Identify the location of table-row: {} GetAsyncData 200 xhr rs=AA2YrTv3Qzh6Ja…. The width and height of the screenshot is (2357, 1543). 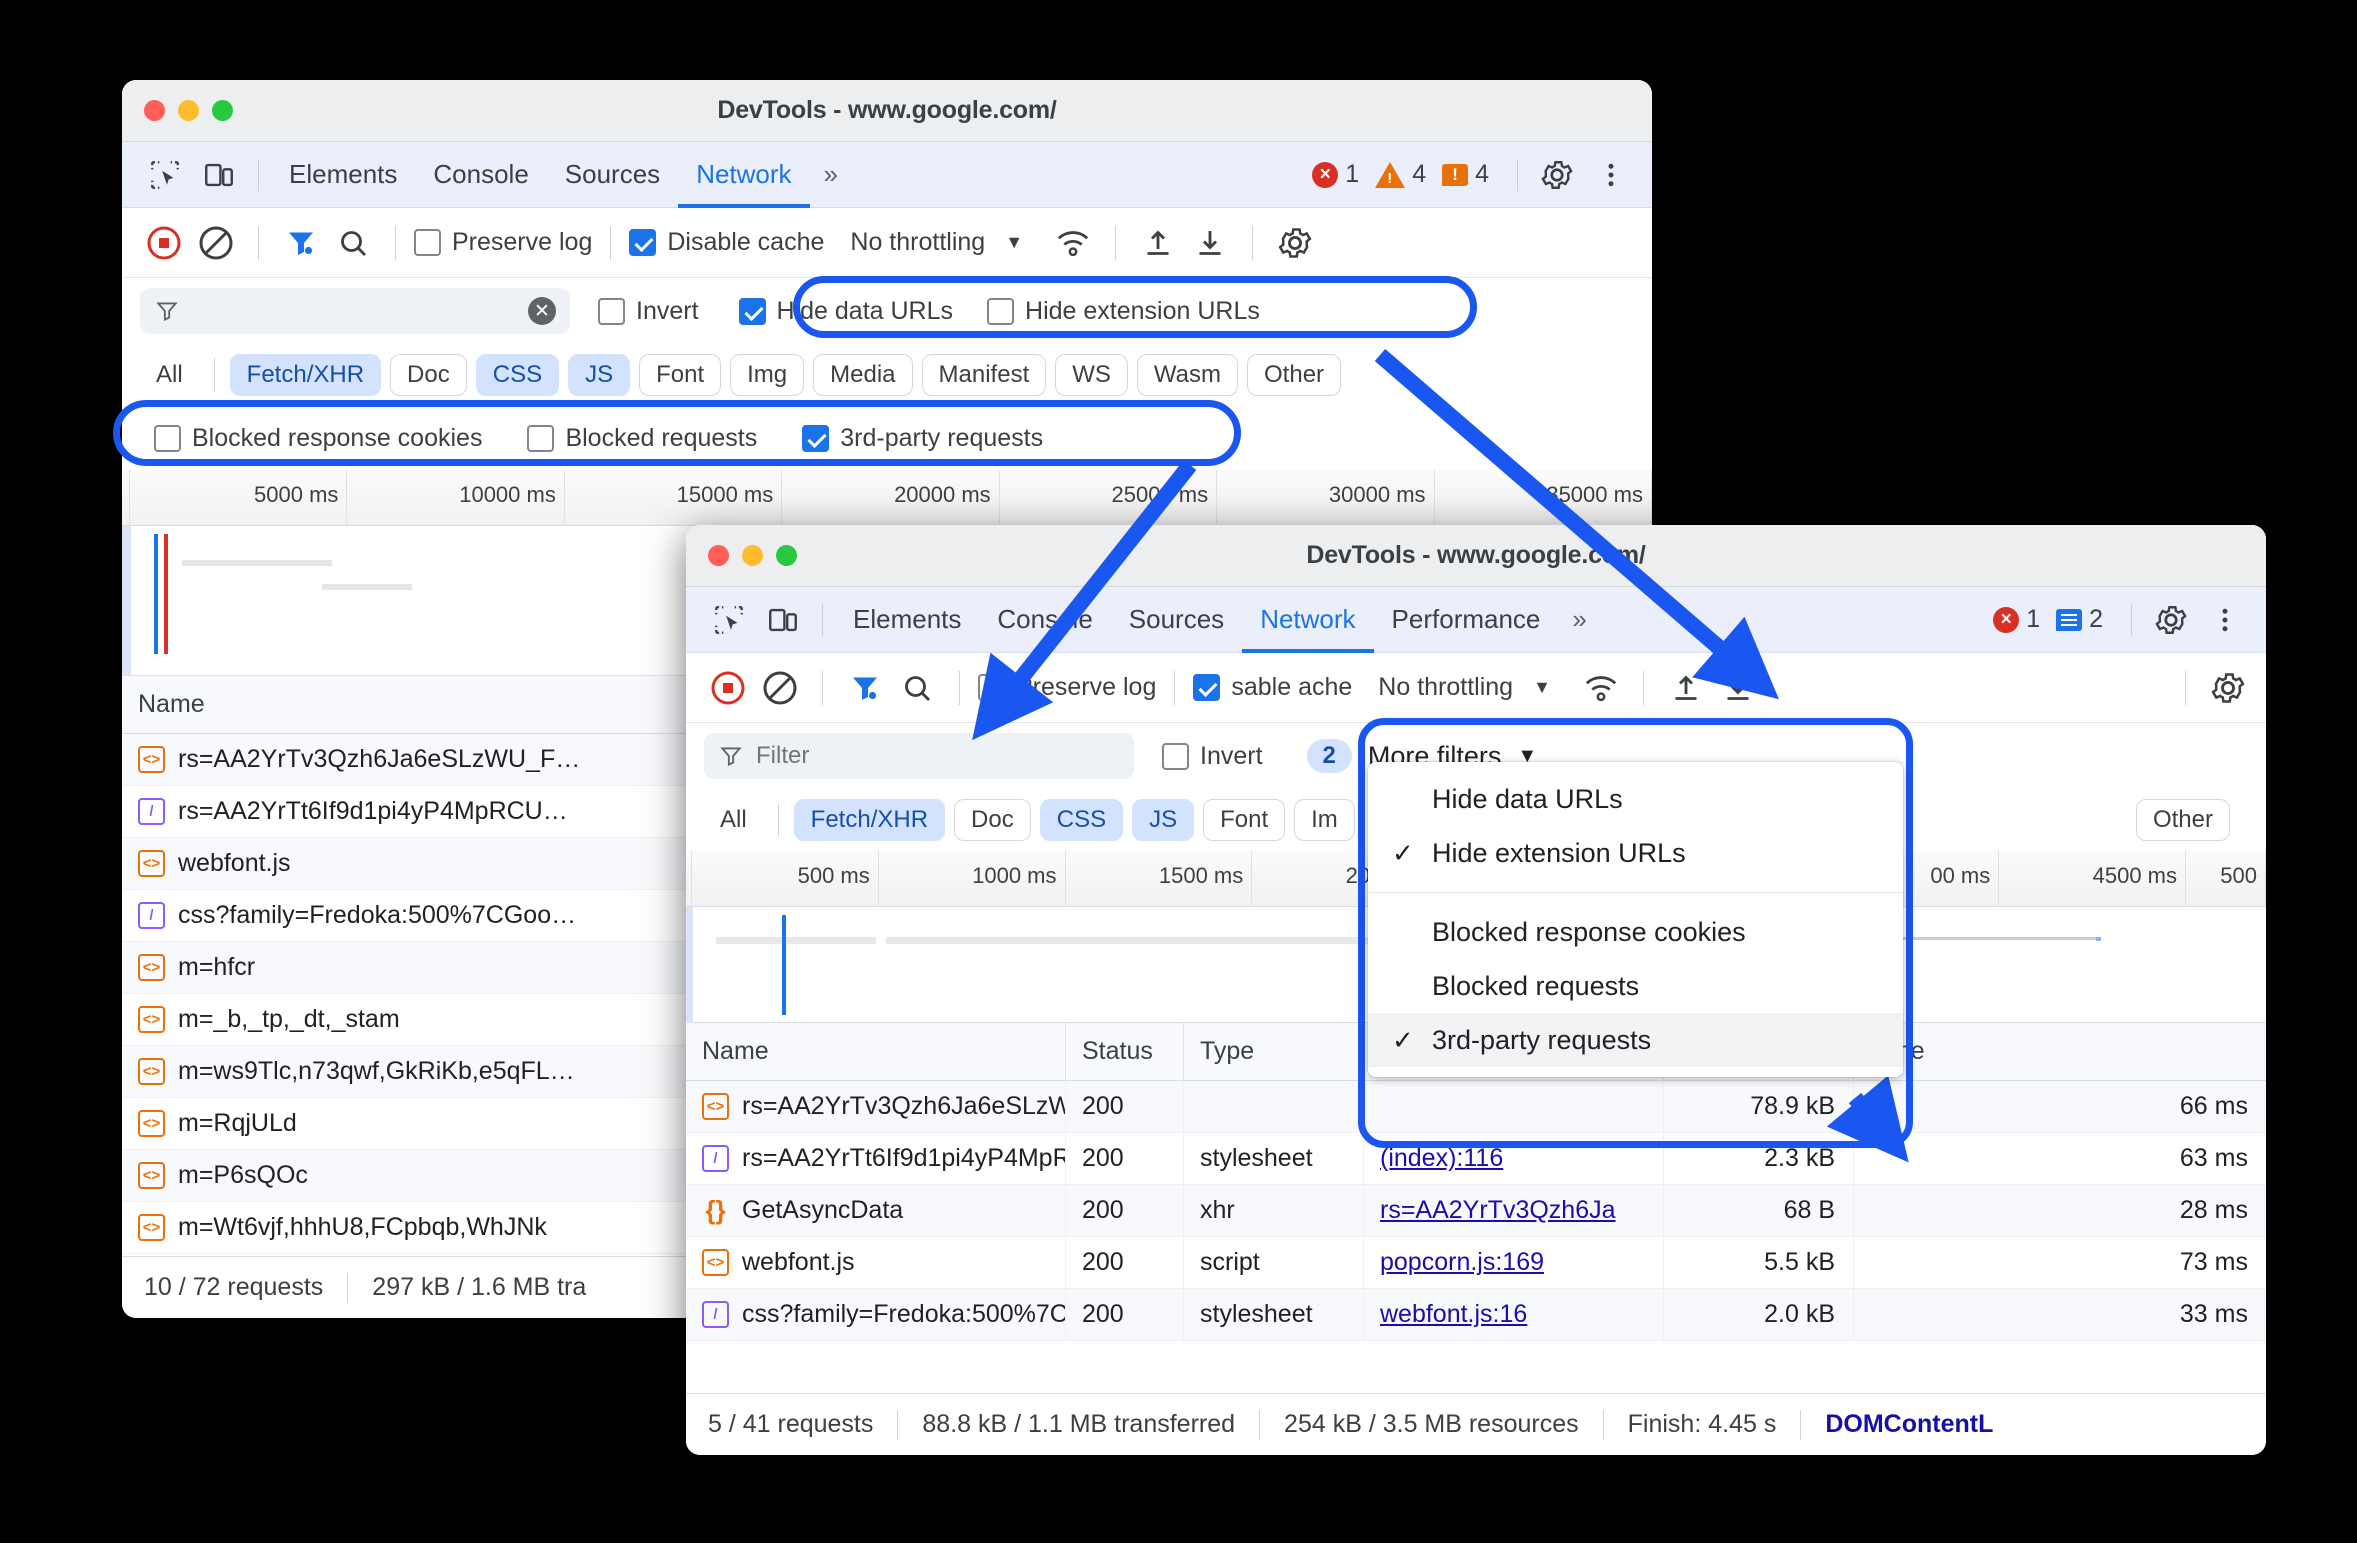
(1476, 1210).